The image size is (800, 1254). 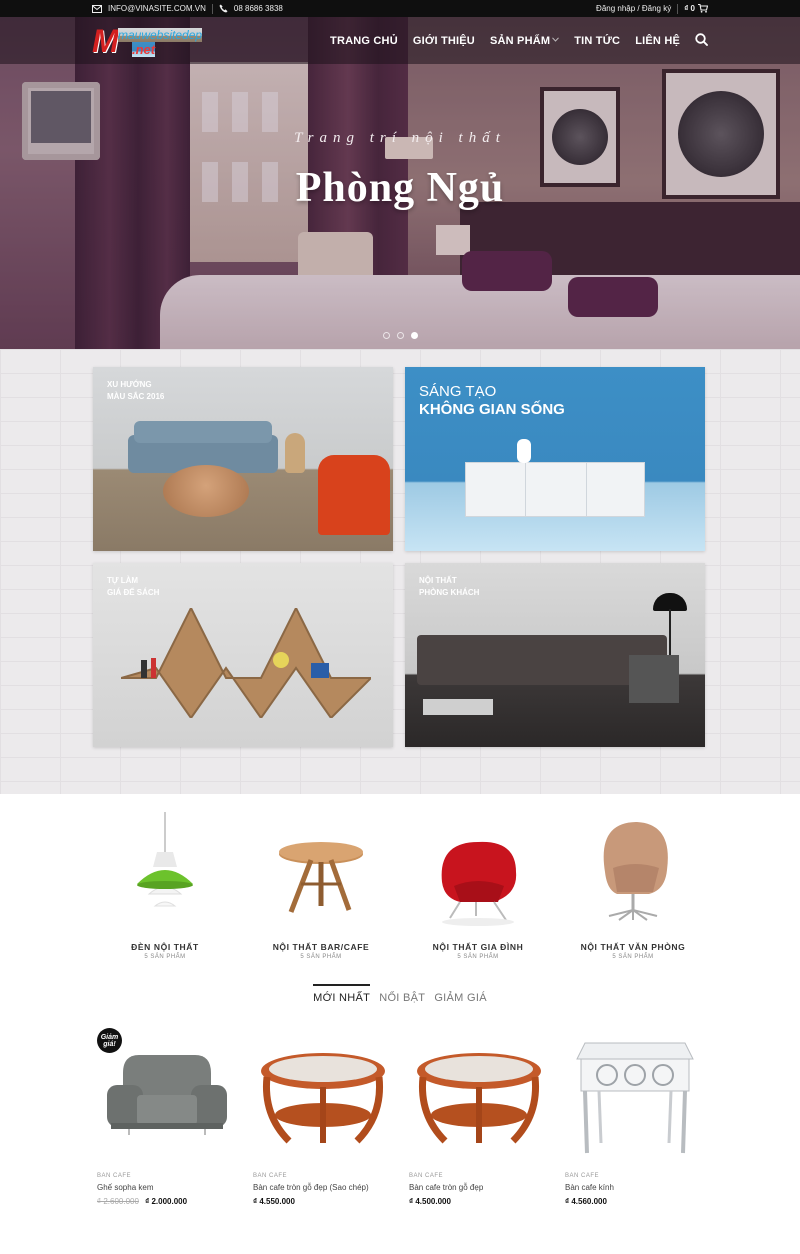 I want to click on product-tabs: MỚI NHẤT NỔI BẬT GIẢM GIÁ, so click(x=400, y=999).